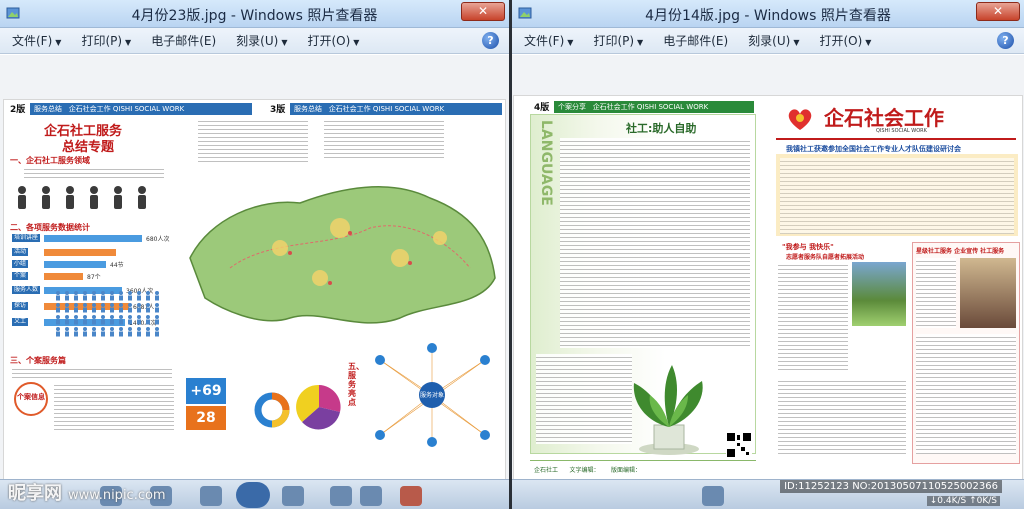 The height and width of the screenshot is (509, 1024). What do you see at coordinates (432, 395) in the screenshot?
I see `service-network-diagram: 服务对象` at bounding box center [432, 395].